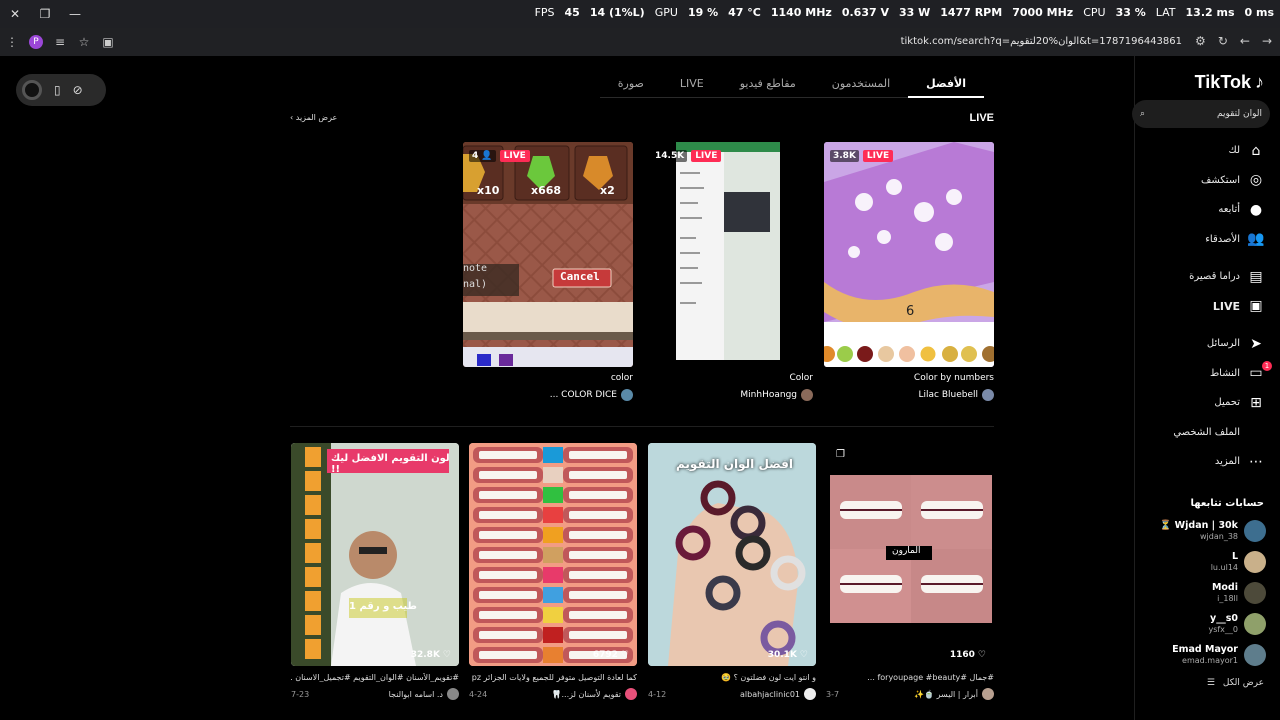 This screenshot has height=720, width=1280. I want to click on followed-account: Wjdan | 30k ⏳ wjdan_38, so click(1201, 531).